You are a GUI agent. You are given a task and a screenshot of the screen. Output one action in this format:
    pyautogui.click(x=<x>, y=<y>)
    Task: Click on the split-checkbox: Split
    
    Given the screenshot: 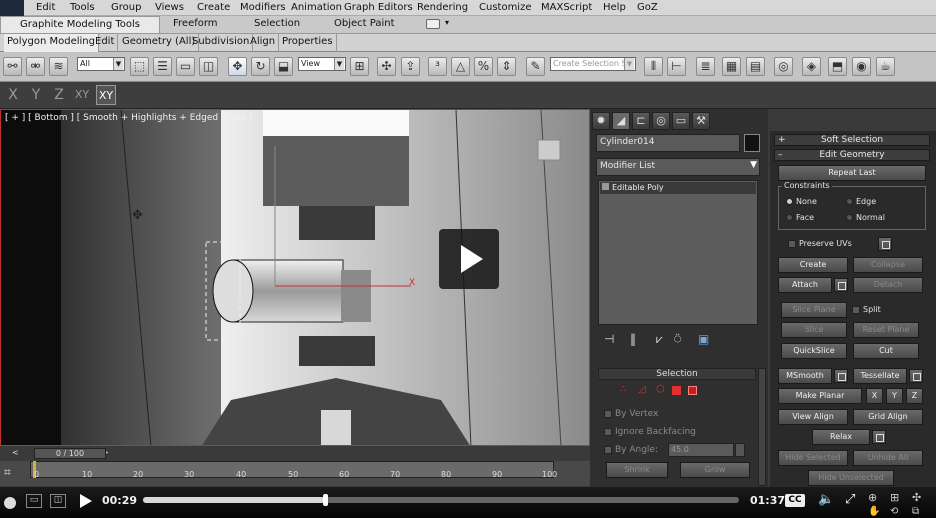 What is the action you would take?
    pyautogui.click(x=866, y=309)
    